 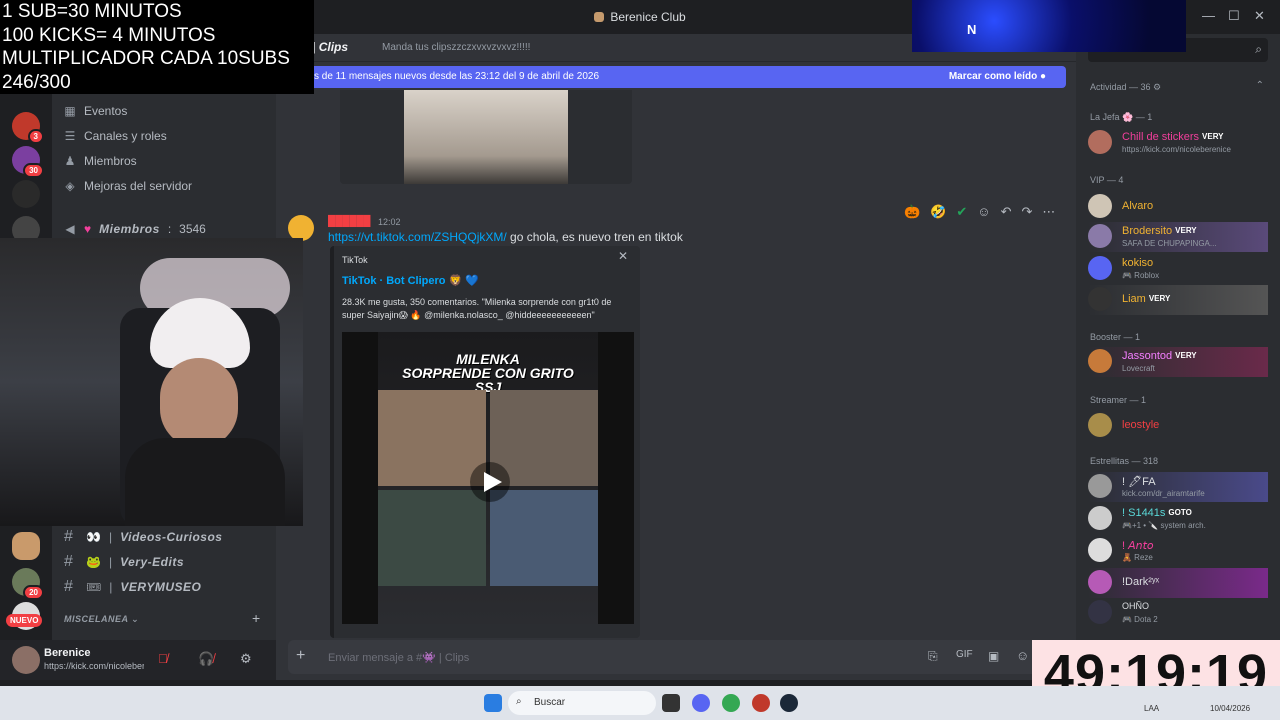 What do you see at coordinates (300, 656) in the screenshot?
I see `add-attachment-icon: +` at bounding box center [300, 656].